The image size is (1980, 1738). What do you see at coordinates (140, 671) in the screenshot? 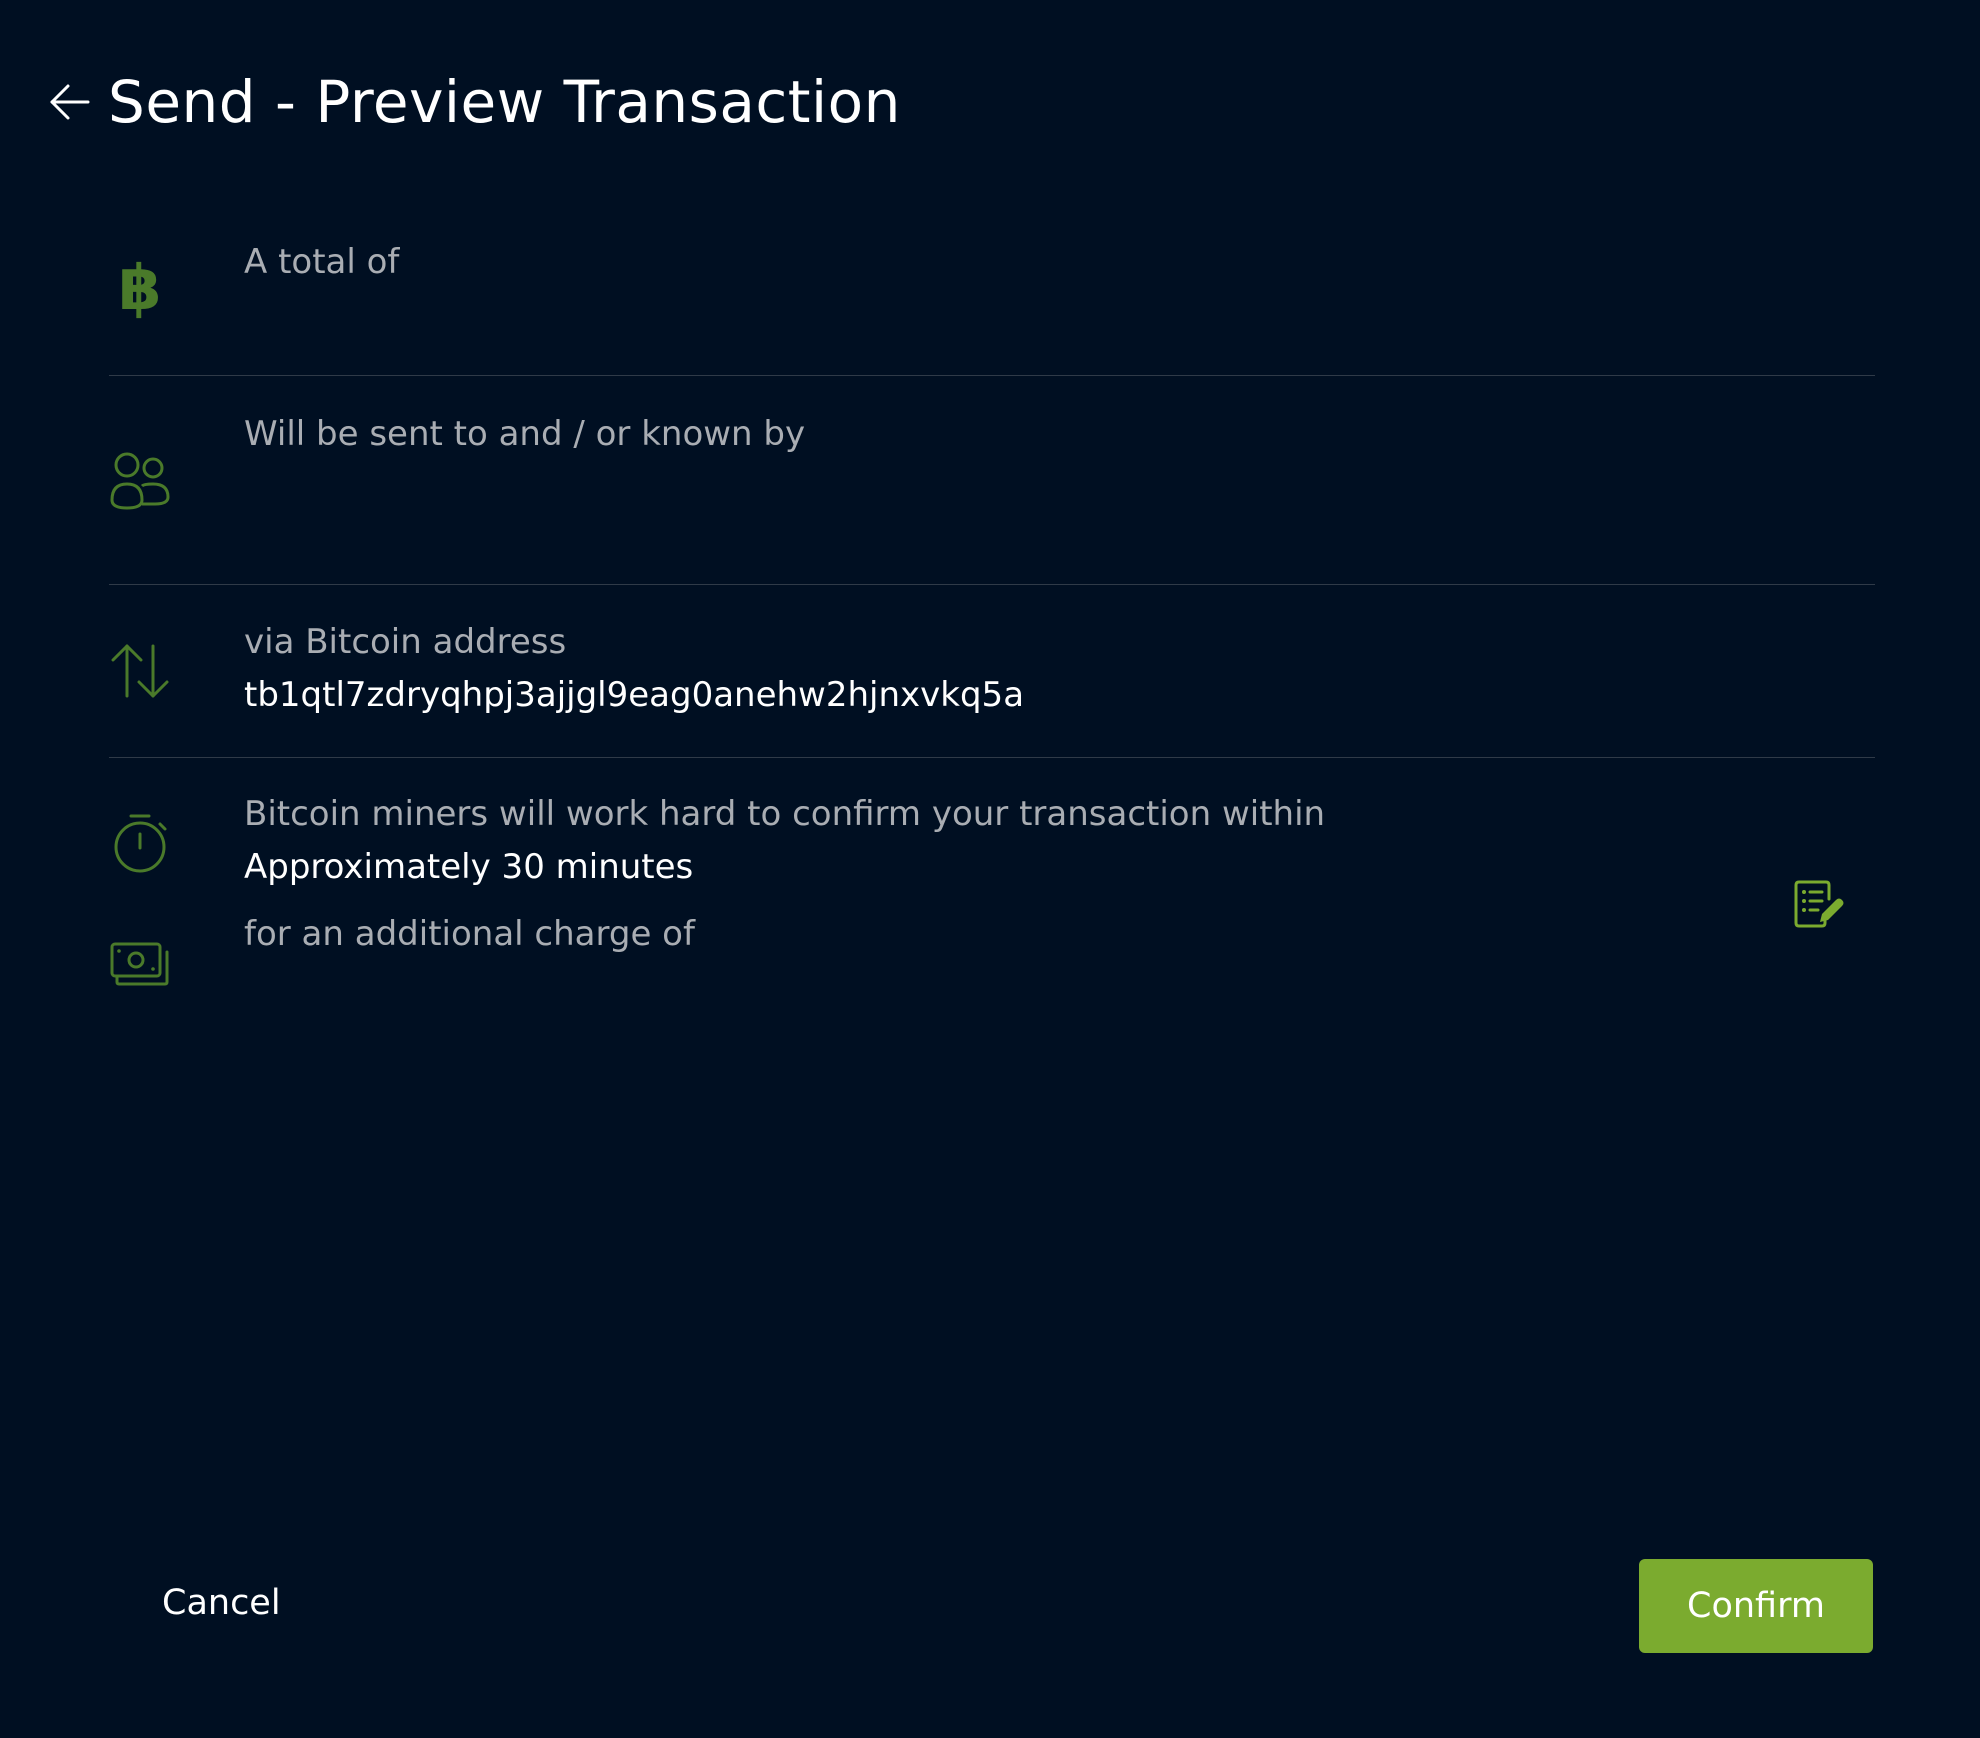
I see `arrows-up-down-icon` at bounding box center [140, 671].